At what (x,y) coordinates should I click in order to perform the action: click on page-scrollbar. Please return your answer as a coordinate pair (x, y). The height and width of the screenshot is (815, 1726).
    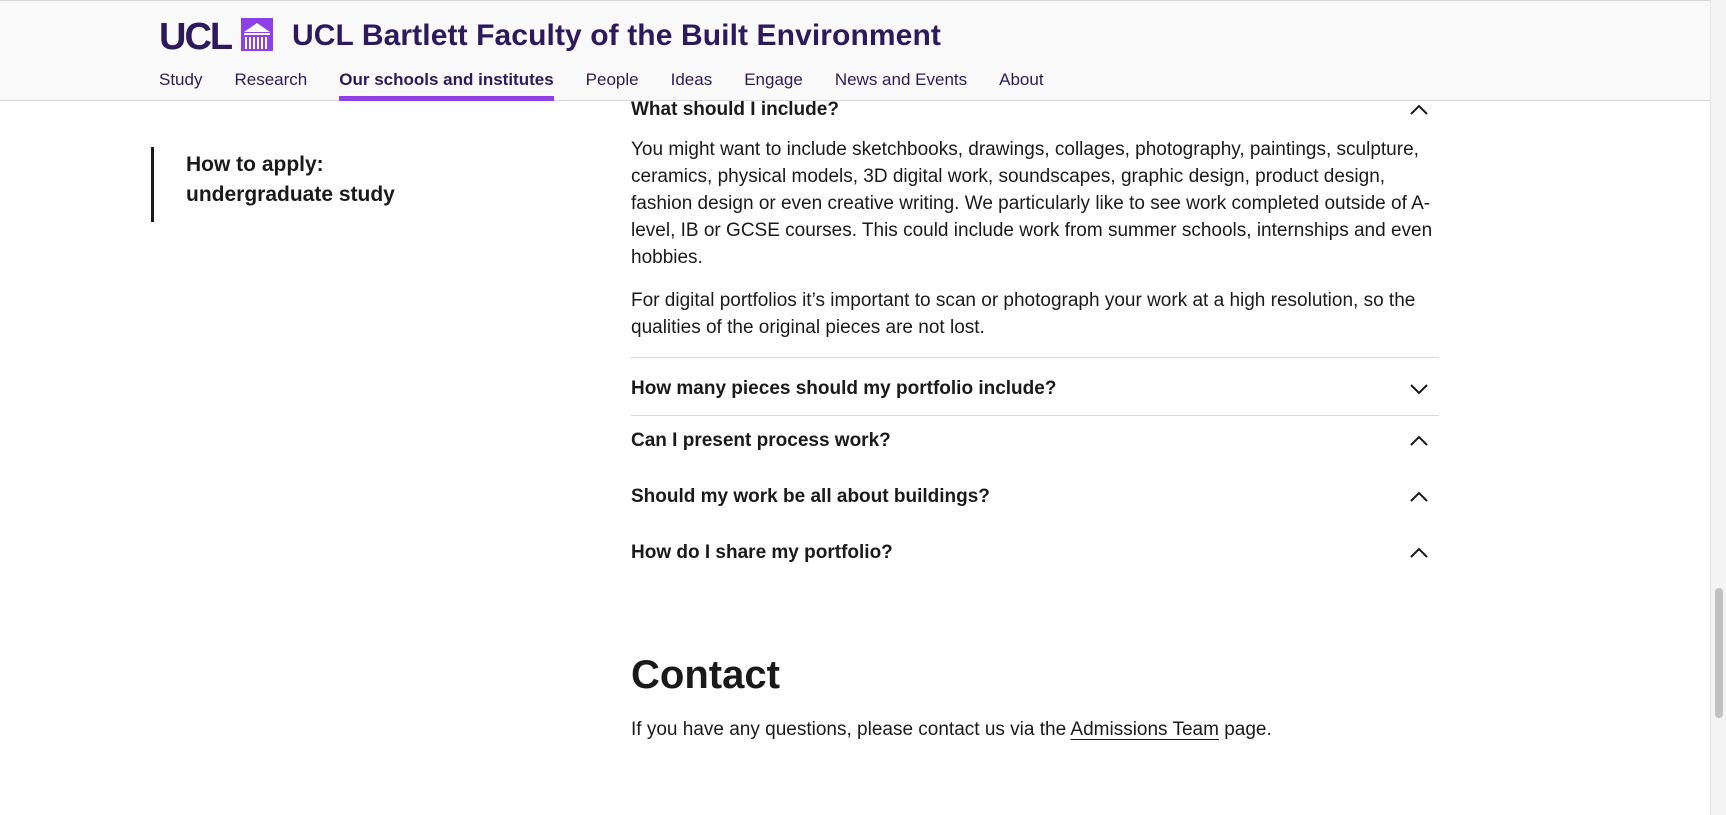
    Looking at the image, I should click on (1718, 407).